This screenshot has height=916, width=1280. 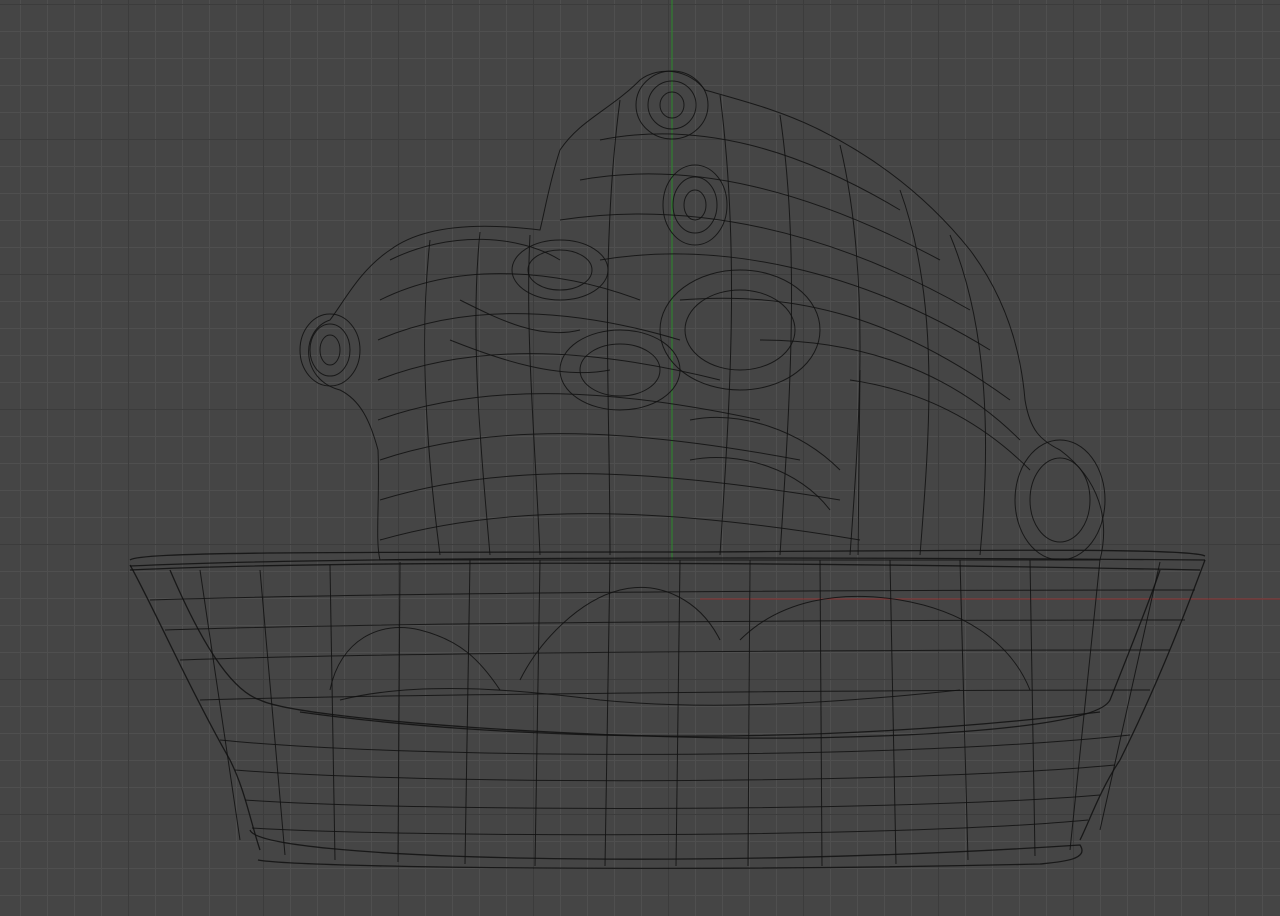 What do you see at coordinates (665, 566) in the screenshot?
I see `bowl-rim-bottom` at bounding box center [665, 566].